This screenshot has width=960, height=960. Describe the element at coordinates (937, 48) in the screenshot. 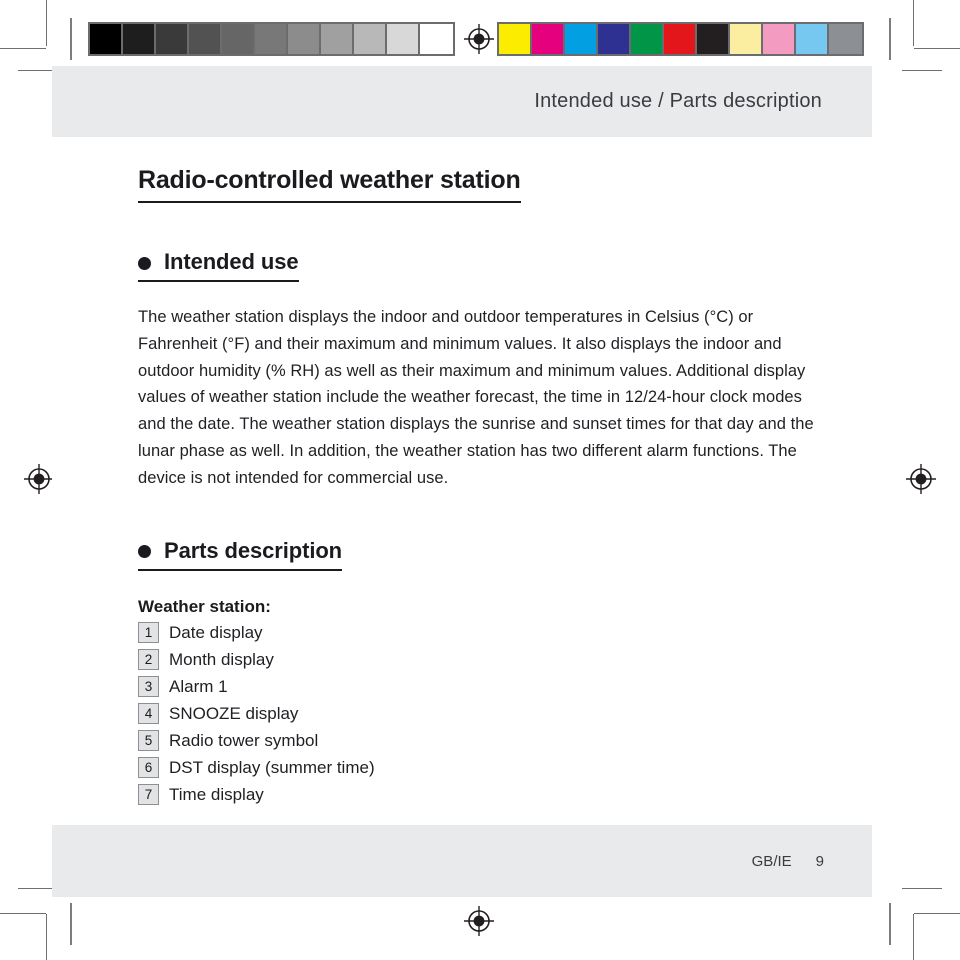

I see `crop-mark-top-right-h` at that location.